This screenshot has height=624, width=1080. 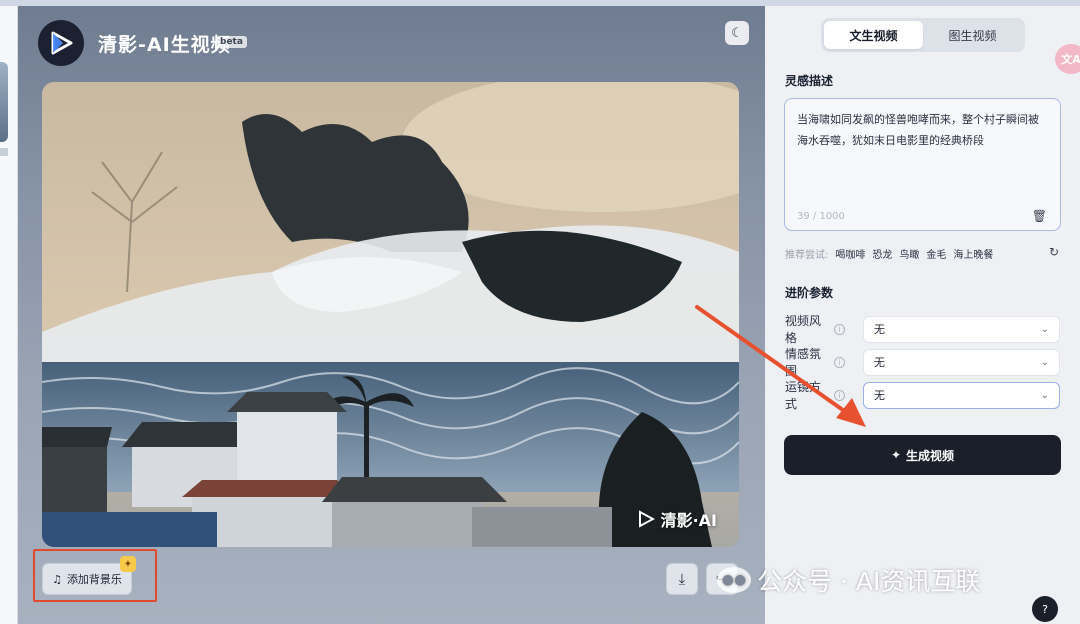 I want to click on refresh-icon: ↻, so click(x=1054, y=252).